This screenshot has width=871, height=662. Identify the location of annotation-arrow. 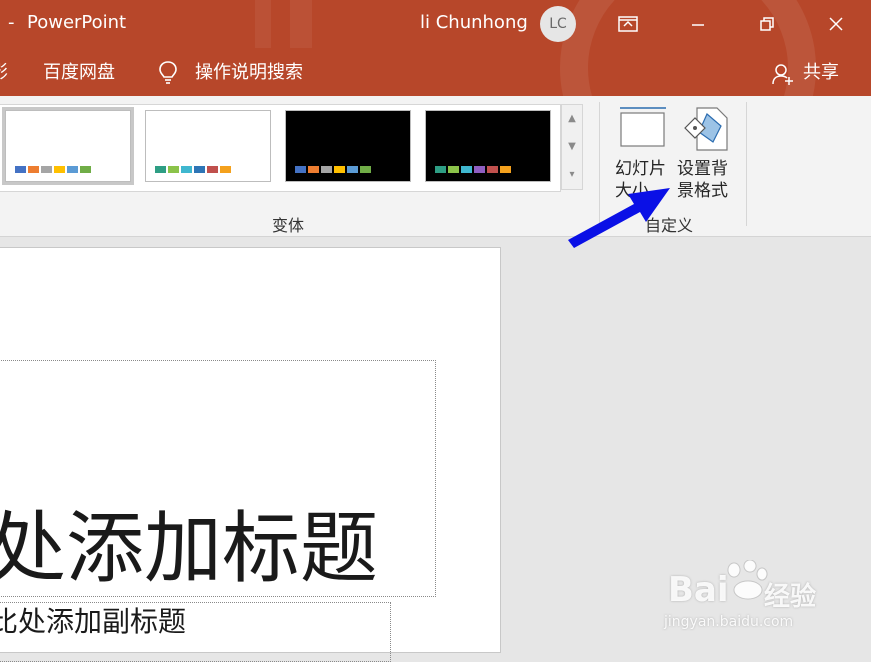
(619, 218).